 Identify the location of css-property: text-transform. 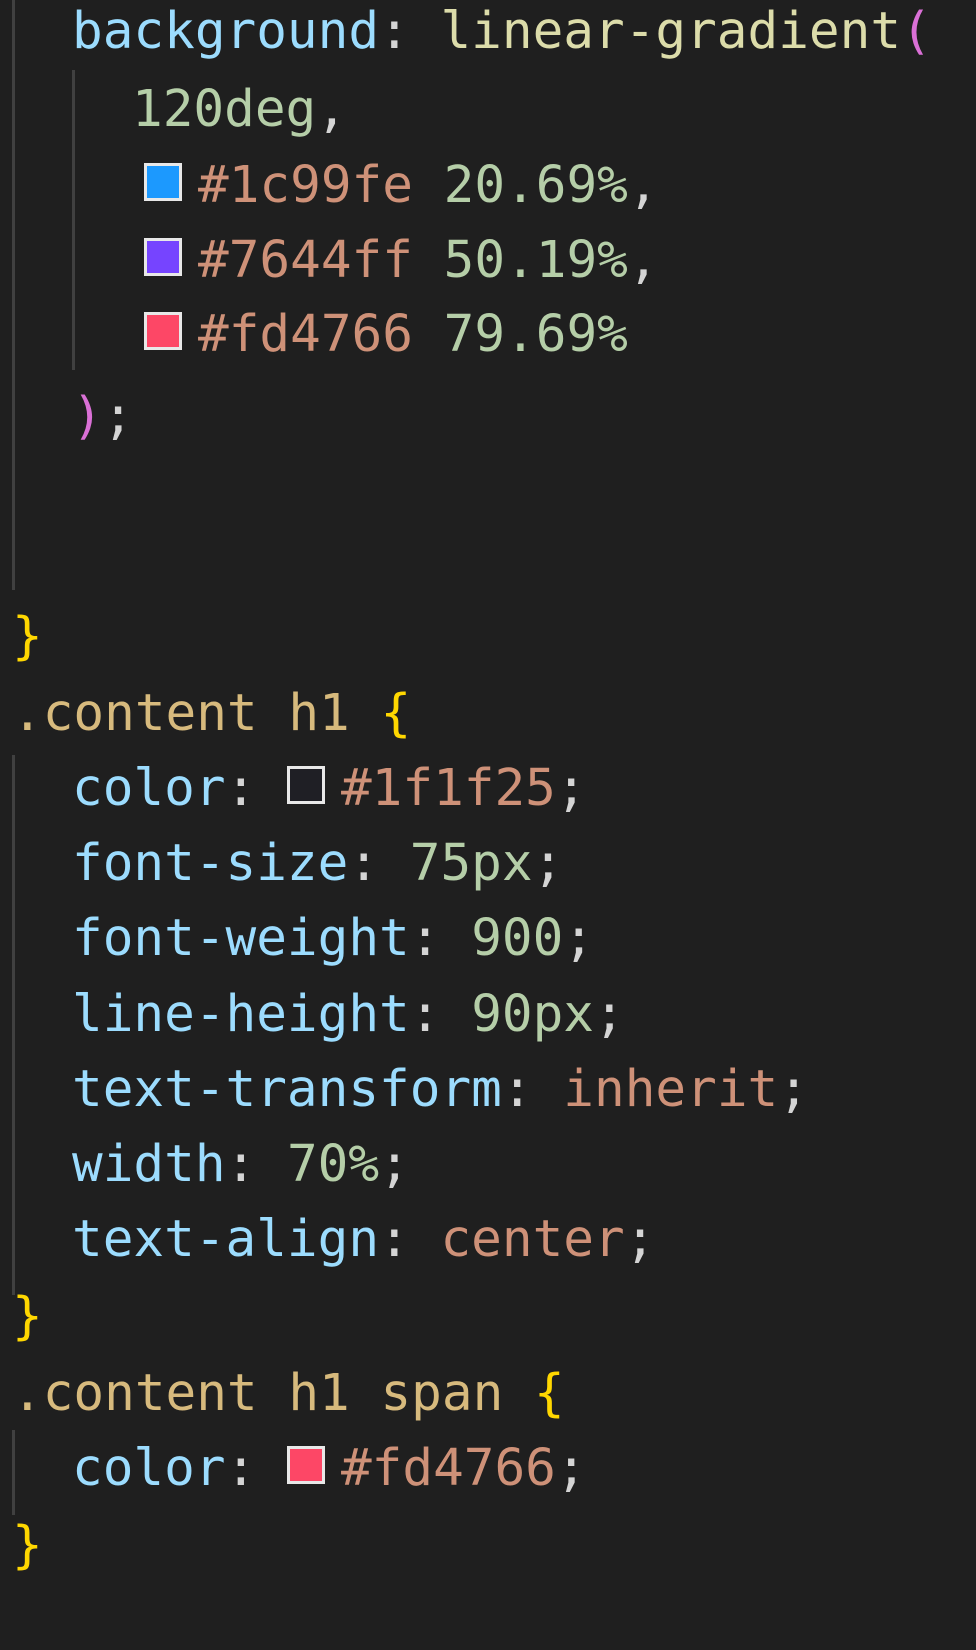
(287, 1089).